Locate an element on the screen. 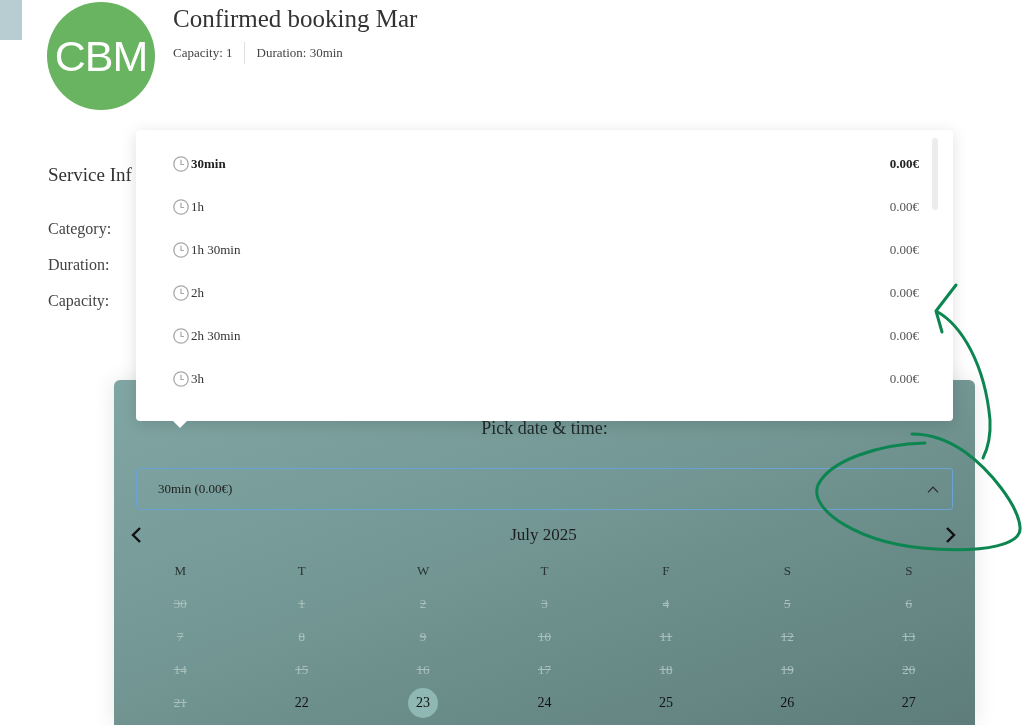 Image resolution: width=1024 pixels, height=725 pixels. calendar-day: 23 is located at coordinates (423, 702).